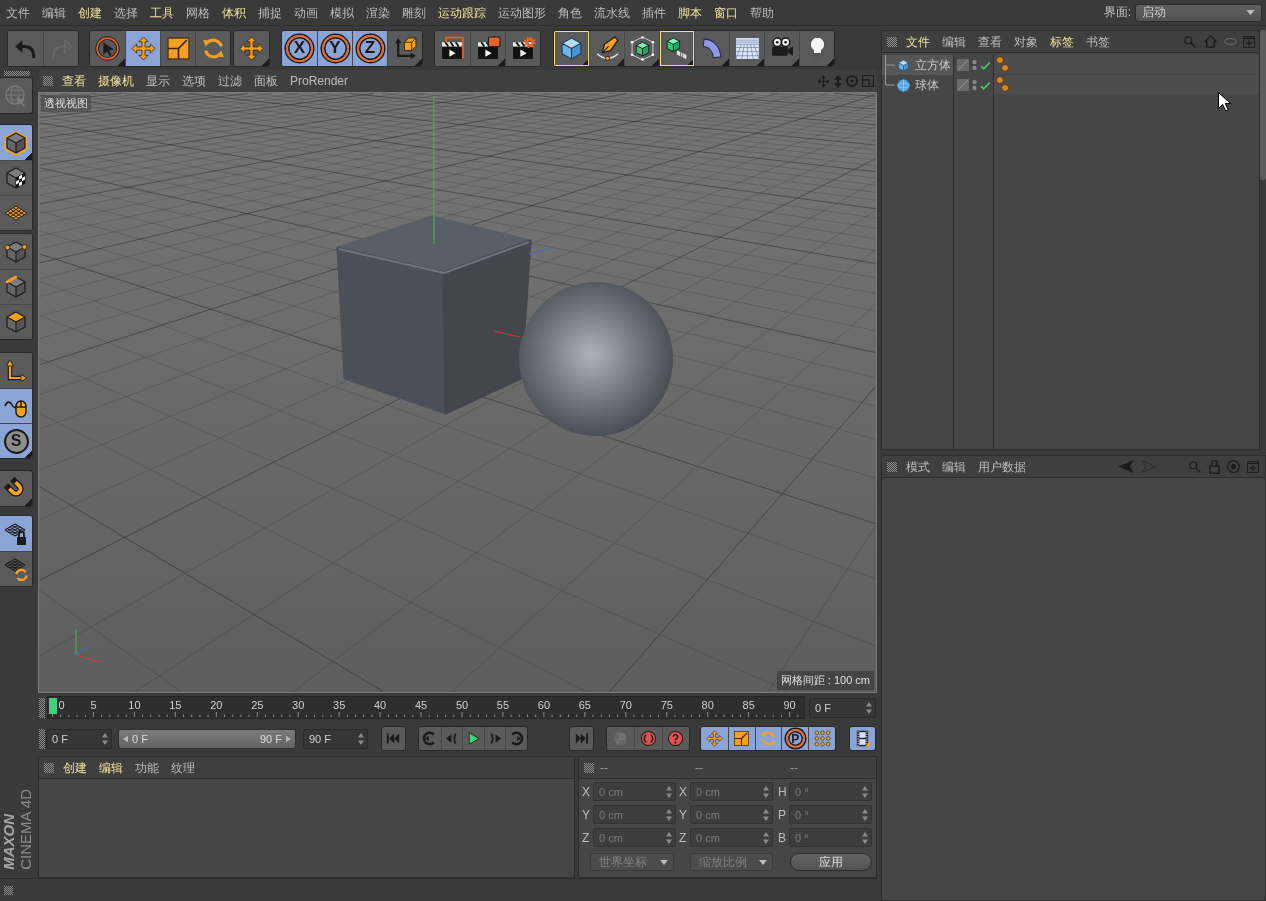 The width and height of the screenshot is (1266, 901). I want to click on menu-item: 运动跟踪, so click(462, 12).